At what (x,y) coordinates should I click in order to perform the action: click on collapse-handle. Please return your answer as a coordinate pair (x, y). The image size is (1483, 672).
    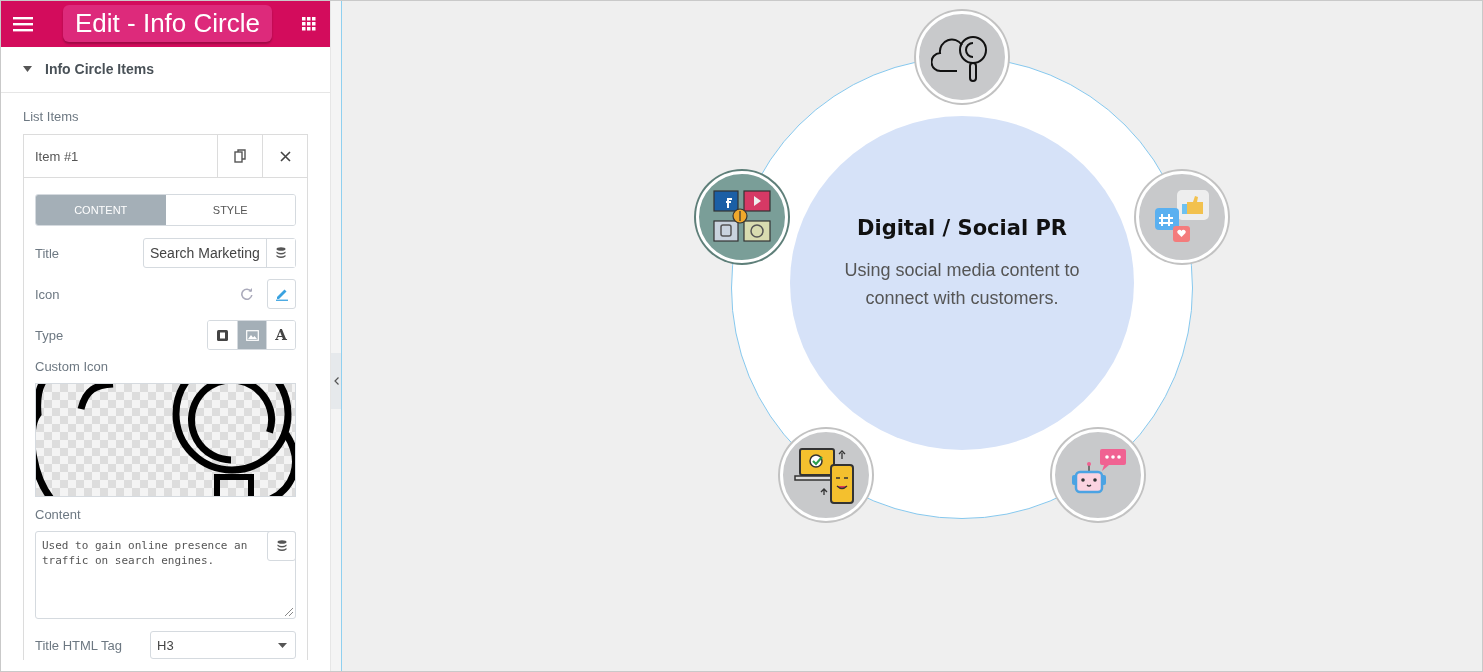
    Looking at the image, I should click on (336, 381).